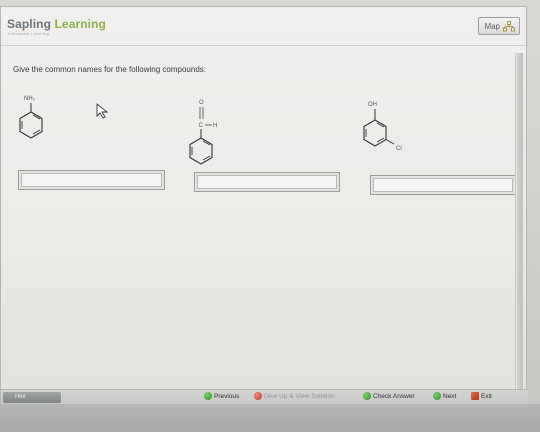 The width and height of the screenshot is (540, 432). Describe the element at coordinates (299, 396) in the screenshot. I see `give-up-label: Give Up & View Solution` at that location.